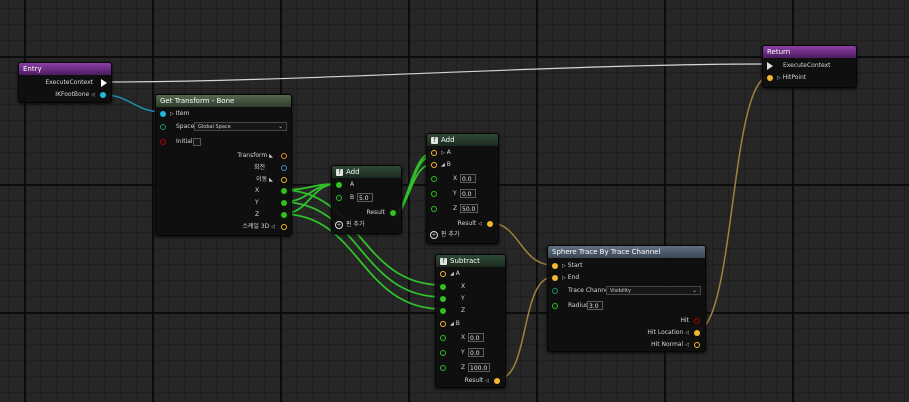 This screenshot has height=402, width=909. What do you see at coordinates (455, 193) in the screenshot?
I see `add2-y-label: Y` at bounding box center [455, 193].